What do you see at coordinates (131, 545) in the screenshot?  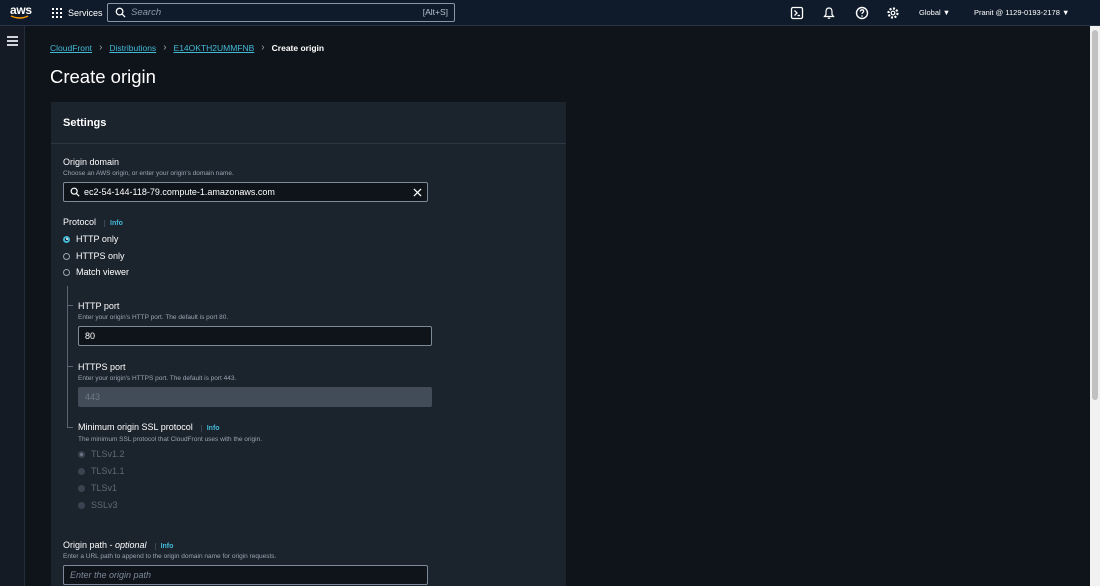 I see `origin-path-optional: optional` at bounding box center [131, 545].